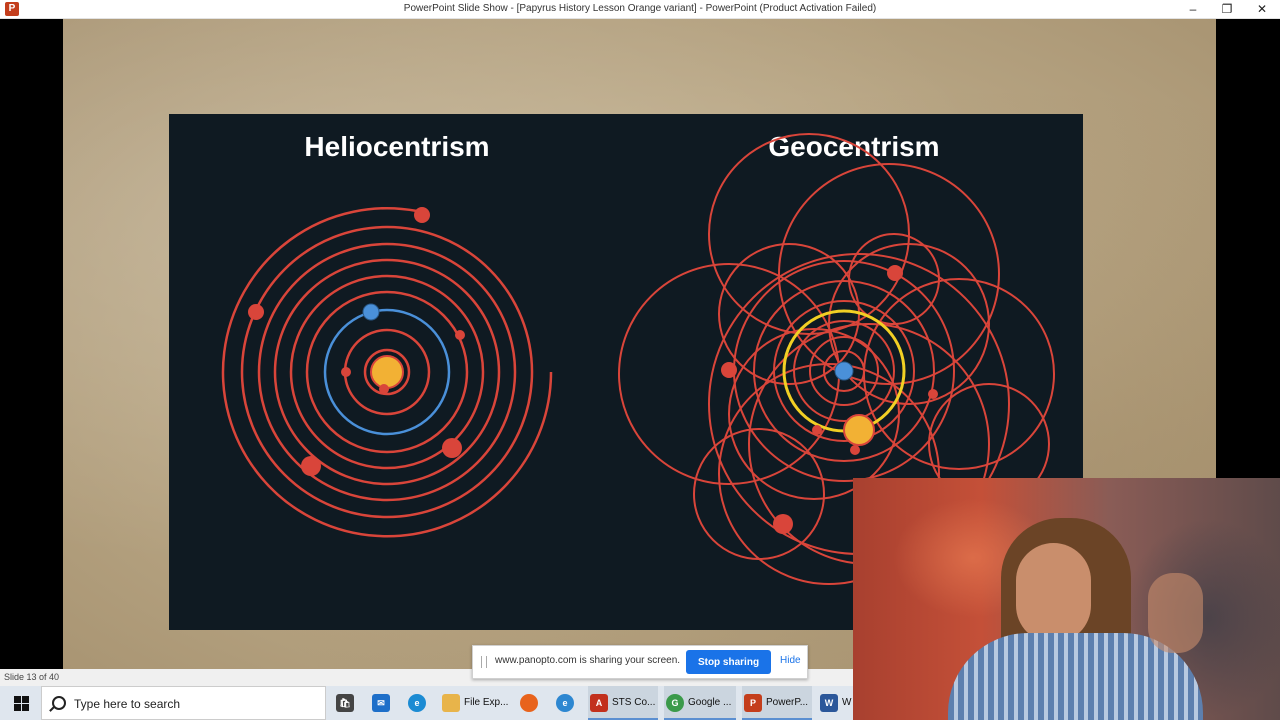  I want to click on minimize-button: –, so click(1193, 9).